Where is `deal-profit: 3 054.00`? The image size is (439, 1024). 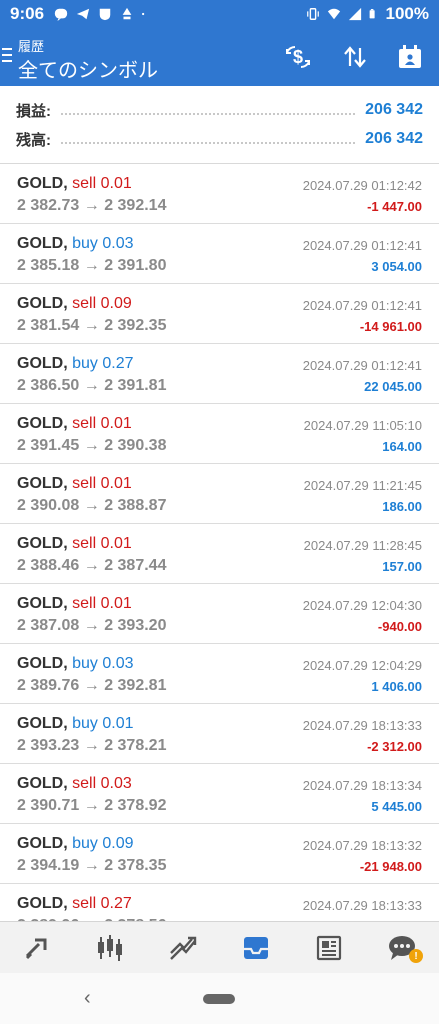
deal-profit: 3 054.00 is located at coordinates (396, 266).